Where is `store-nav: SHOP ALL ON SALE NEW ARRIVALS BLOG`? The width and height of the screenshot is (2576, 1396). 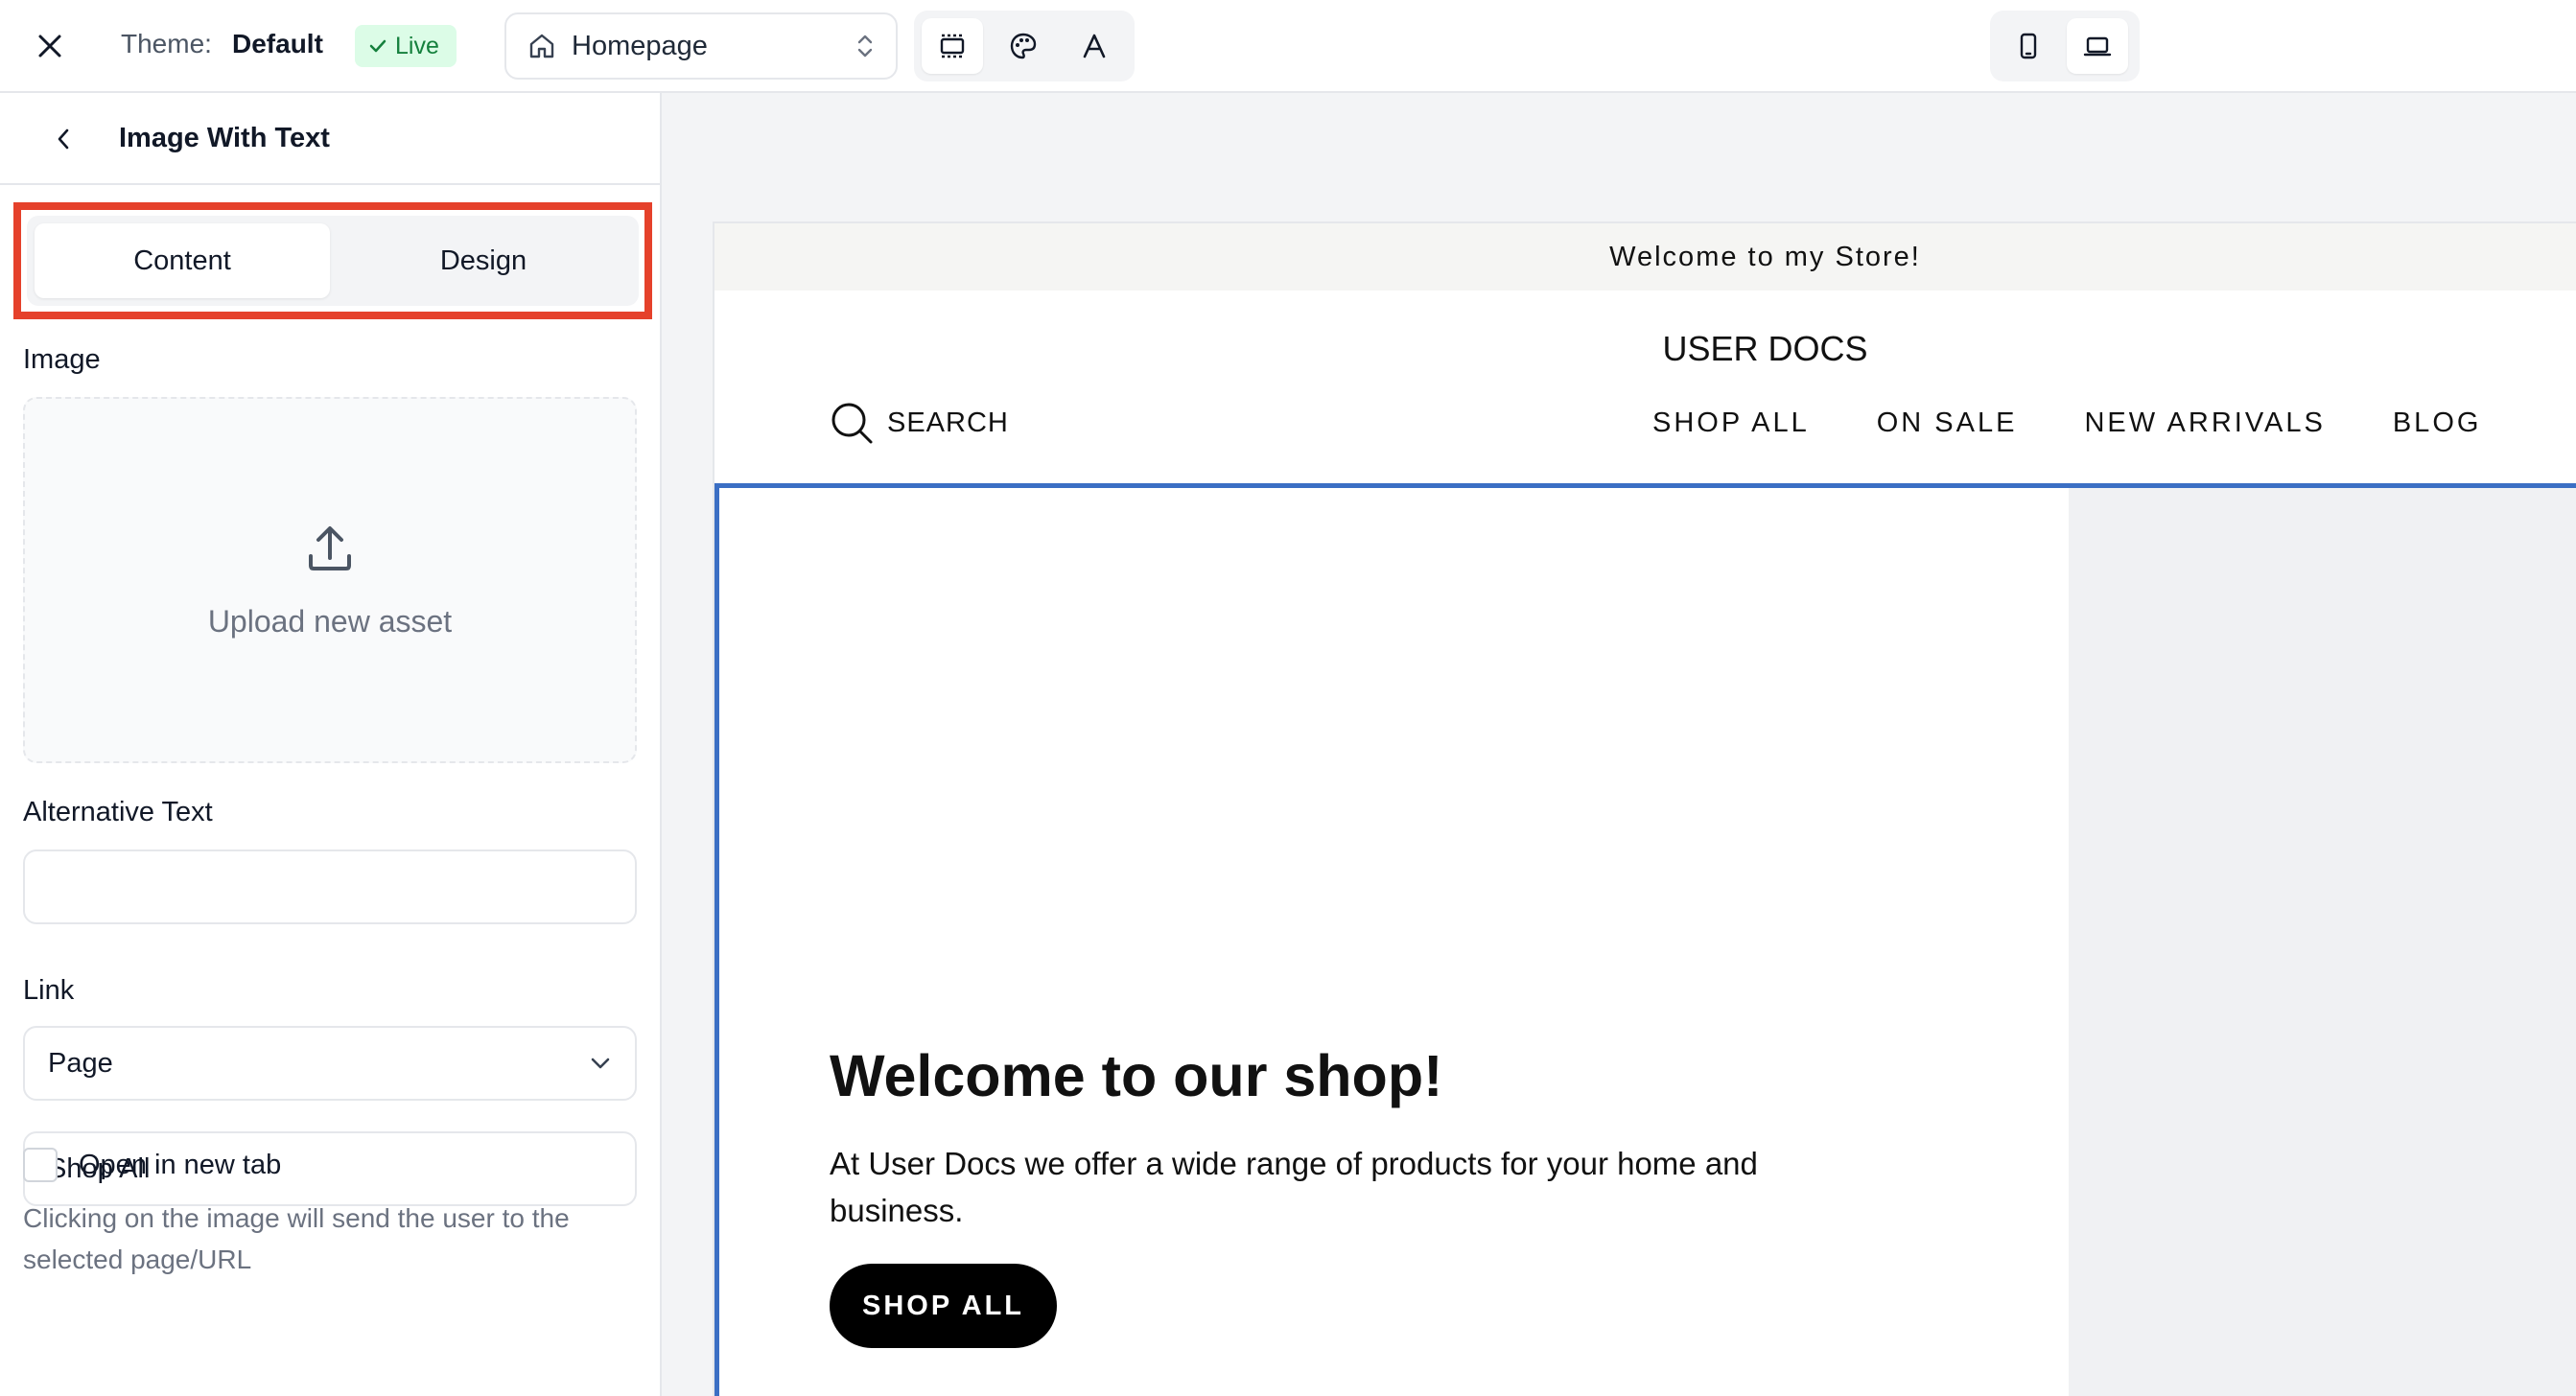 store-nav: SHOP ALL ON SALE NEW ARRIVALS BLOG is located at coordinates (2066, 423).